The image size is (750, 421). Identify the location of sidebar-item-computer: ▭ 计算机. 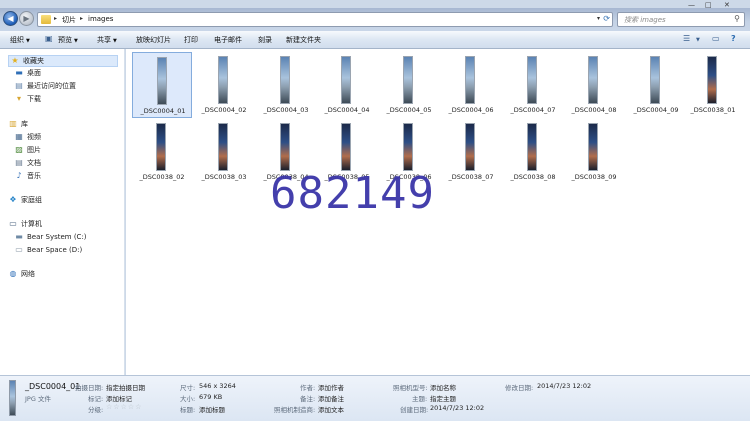
(25, 224).